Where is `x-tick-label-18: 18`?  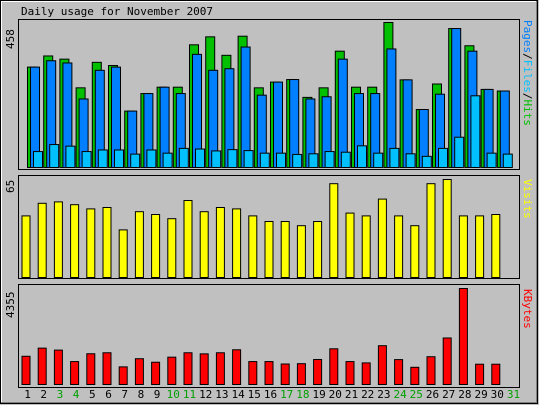
x-tick-label-18: 18 is located at coordinates (302, 394).